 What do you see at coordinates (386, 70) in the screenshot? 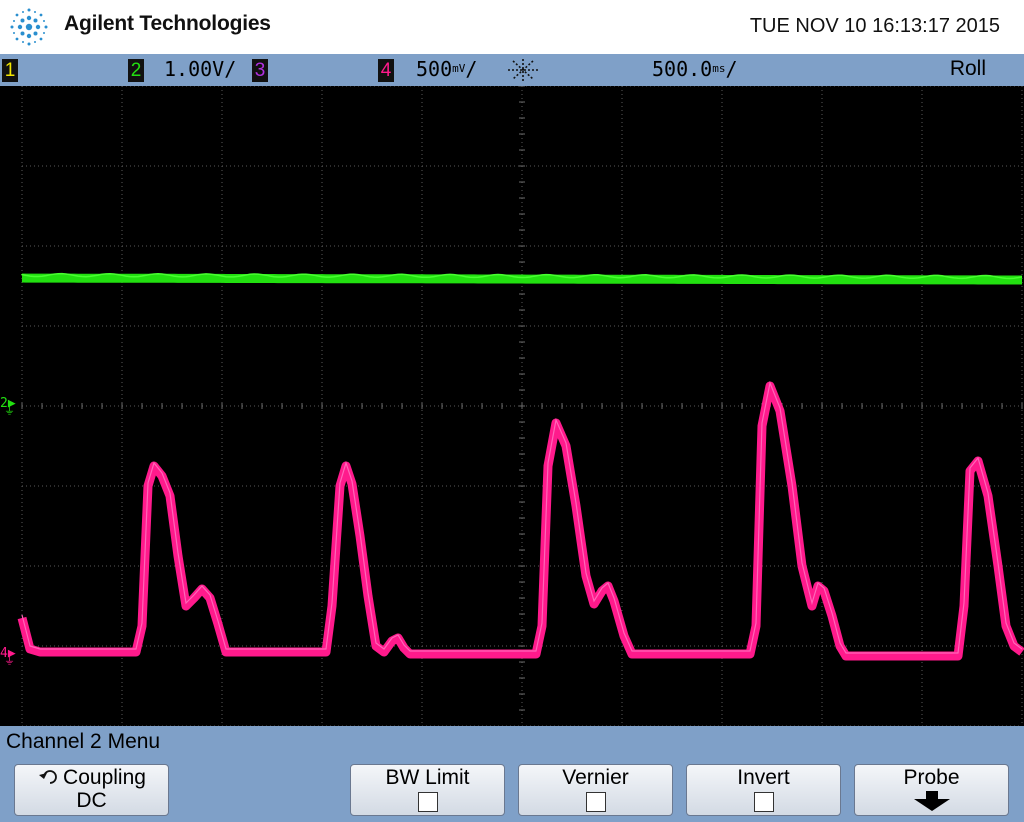
I see `channel-4-indicator: 4` at bounding box center [386, 70].